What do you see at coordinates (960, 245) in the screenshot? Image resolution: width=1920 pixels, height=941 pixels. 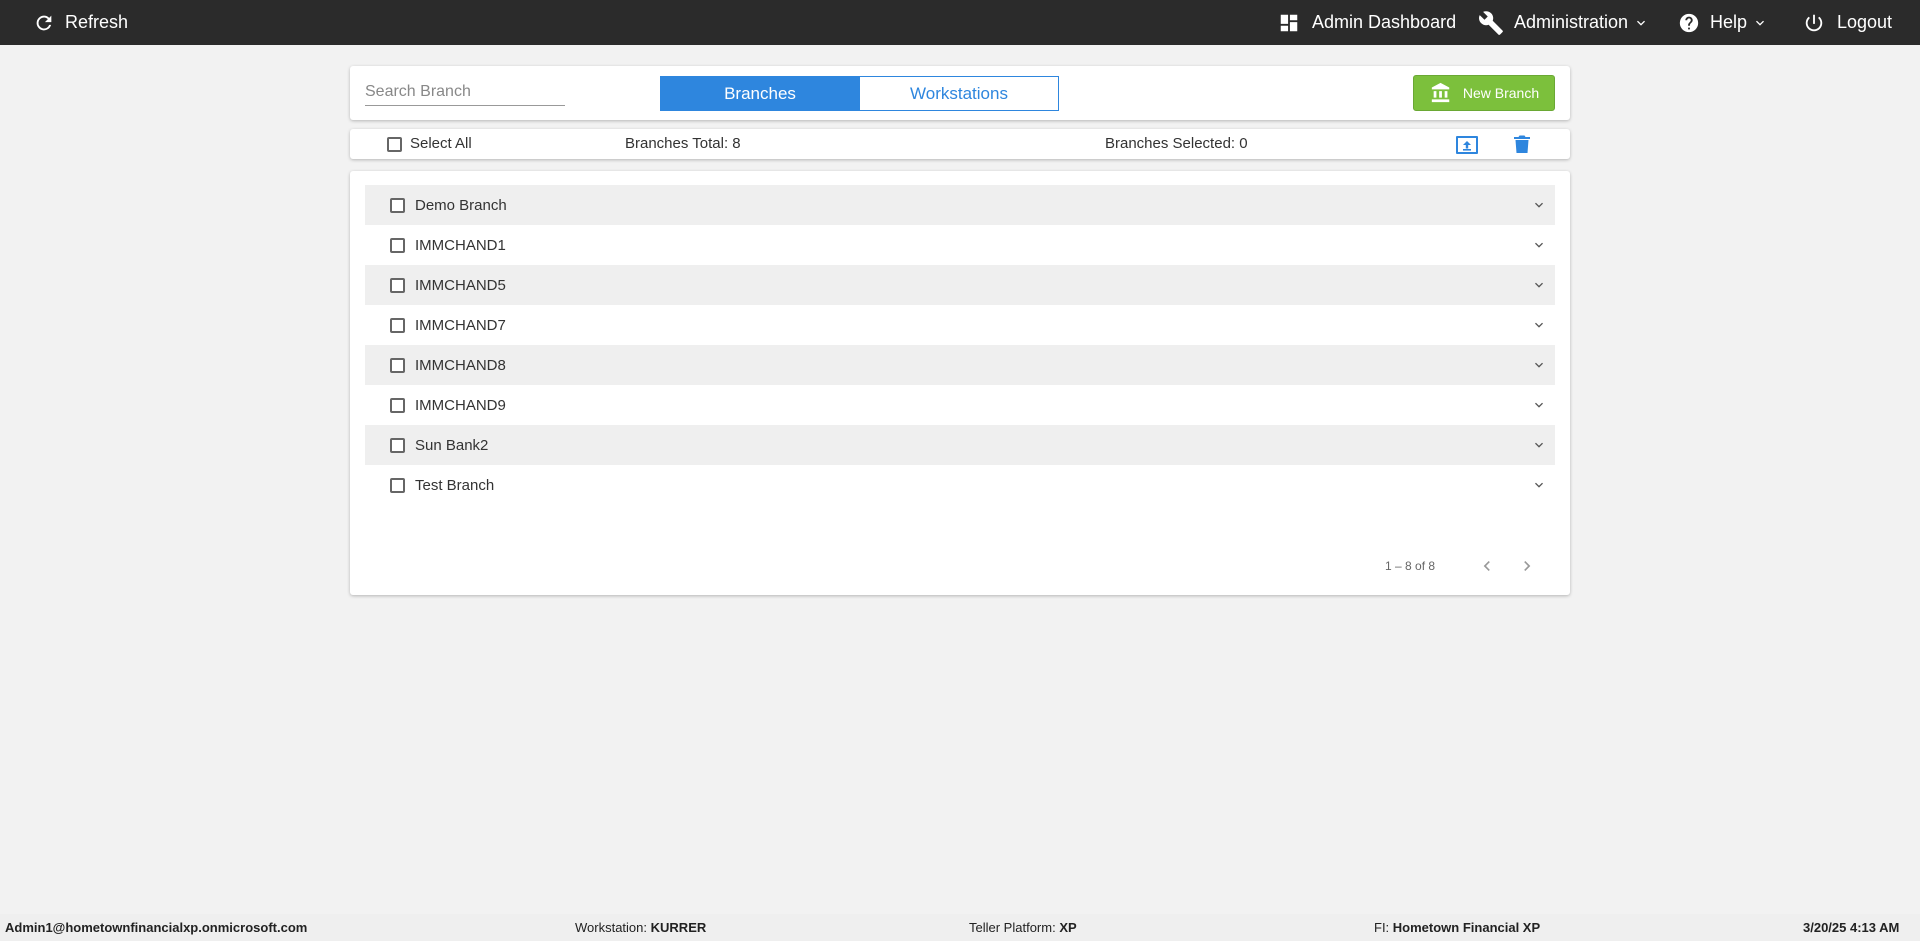 I see `list-item: IMMCHAND1` at bounding box center [960, 245].